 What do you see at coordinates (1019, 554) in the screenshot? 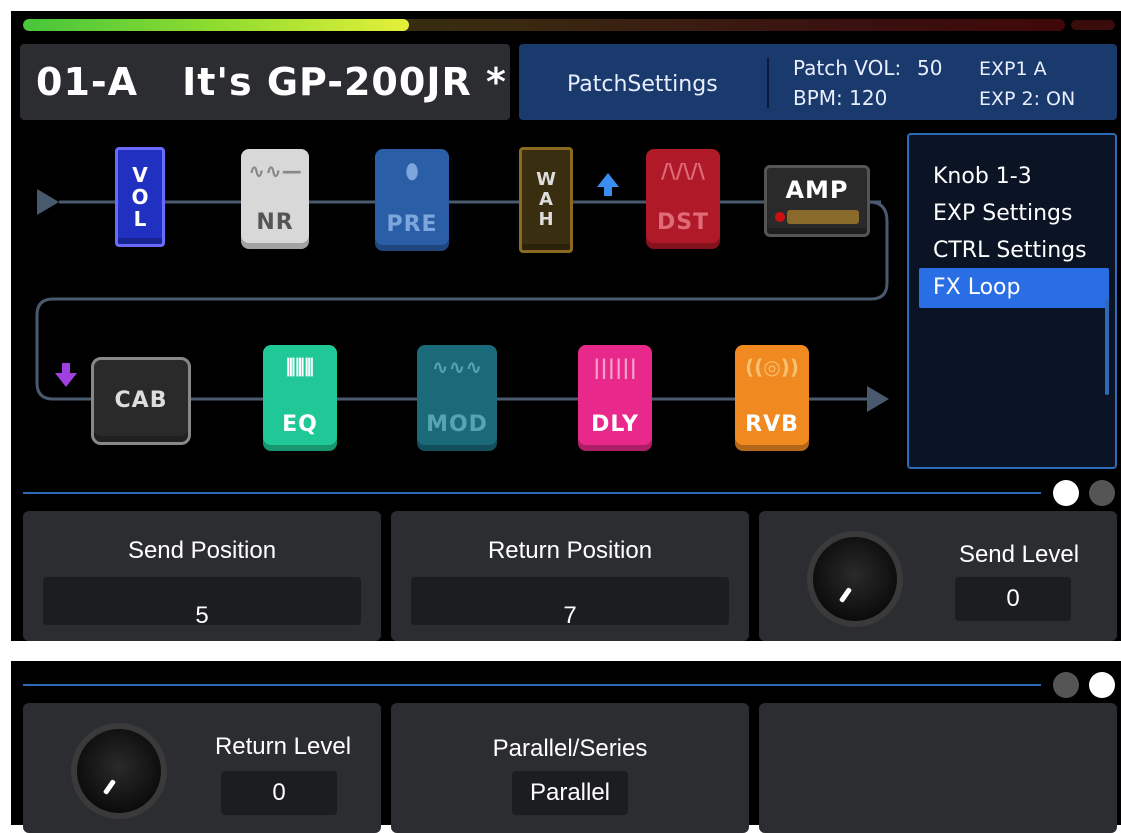
I see `send-level-label: Send Level` at bounding box center [1019, 554].